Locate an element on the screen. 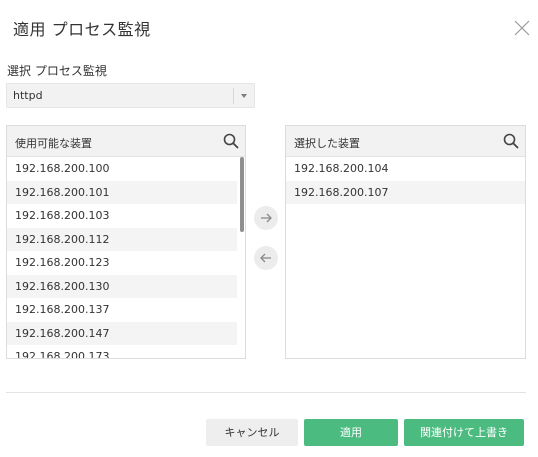 This screenshot has height=457, width=538. selected-devices-title: 選択した装置 is located at coordinates (327, 143).